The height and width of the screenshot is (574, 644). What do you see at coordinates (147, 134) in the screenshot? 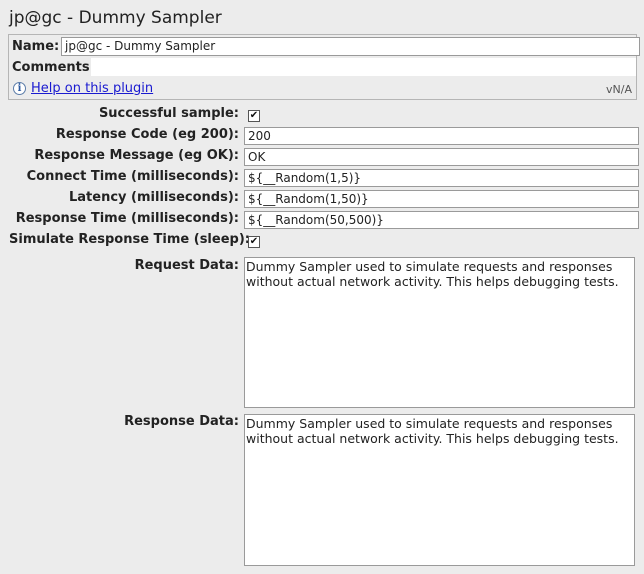
I see `response-code-label: Response Code (eg 200):` at bounding box center [147, 134].